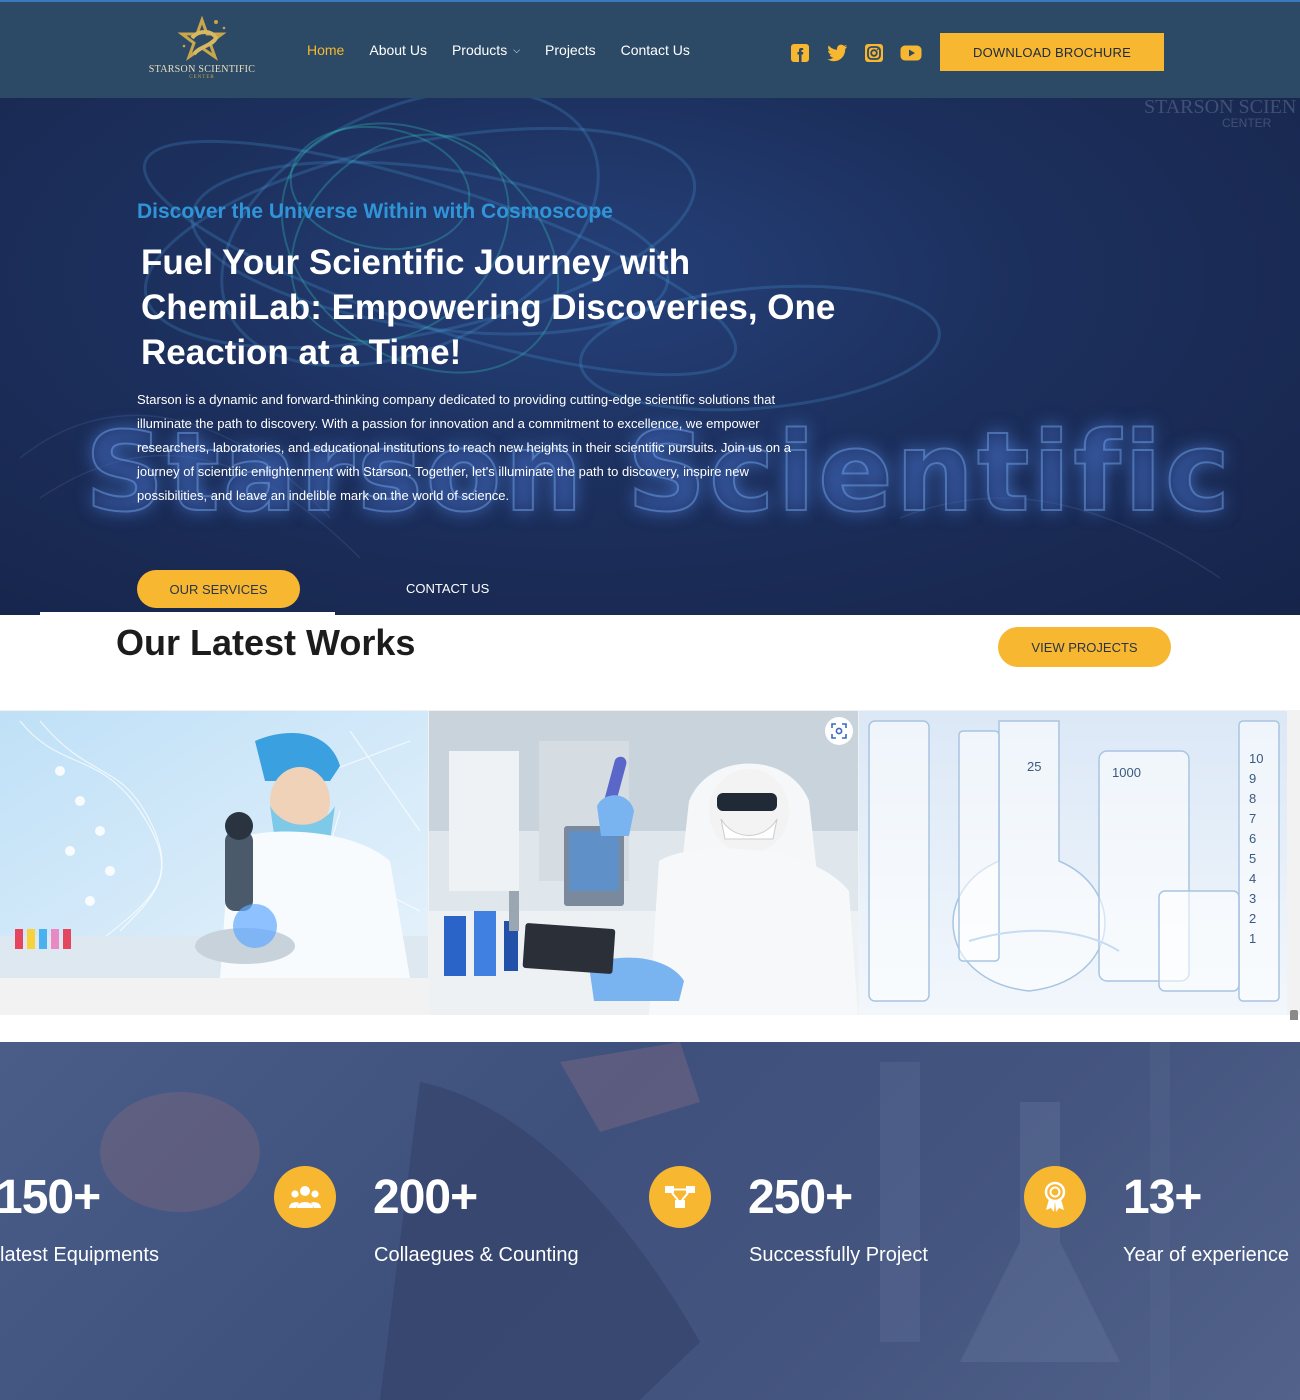  I want to click on site-logo: STARSON SCIENTIFIC CENTER, so click(202, 51).